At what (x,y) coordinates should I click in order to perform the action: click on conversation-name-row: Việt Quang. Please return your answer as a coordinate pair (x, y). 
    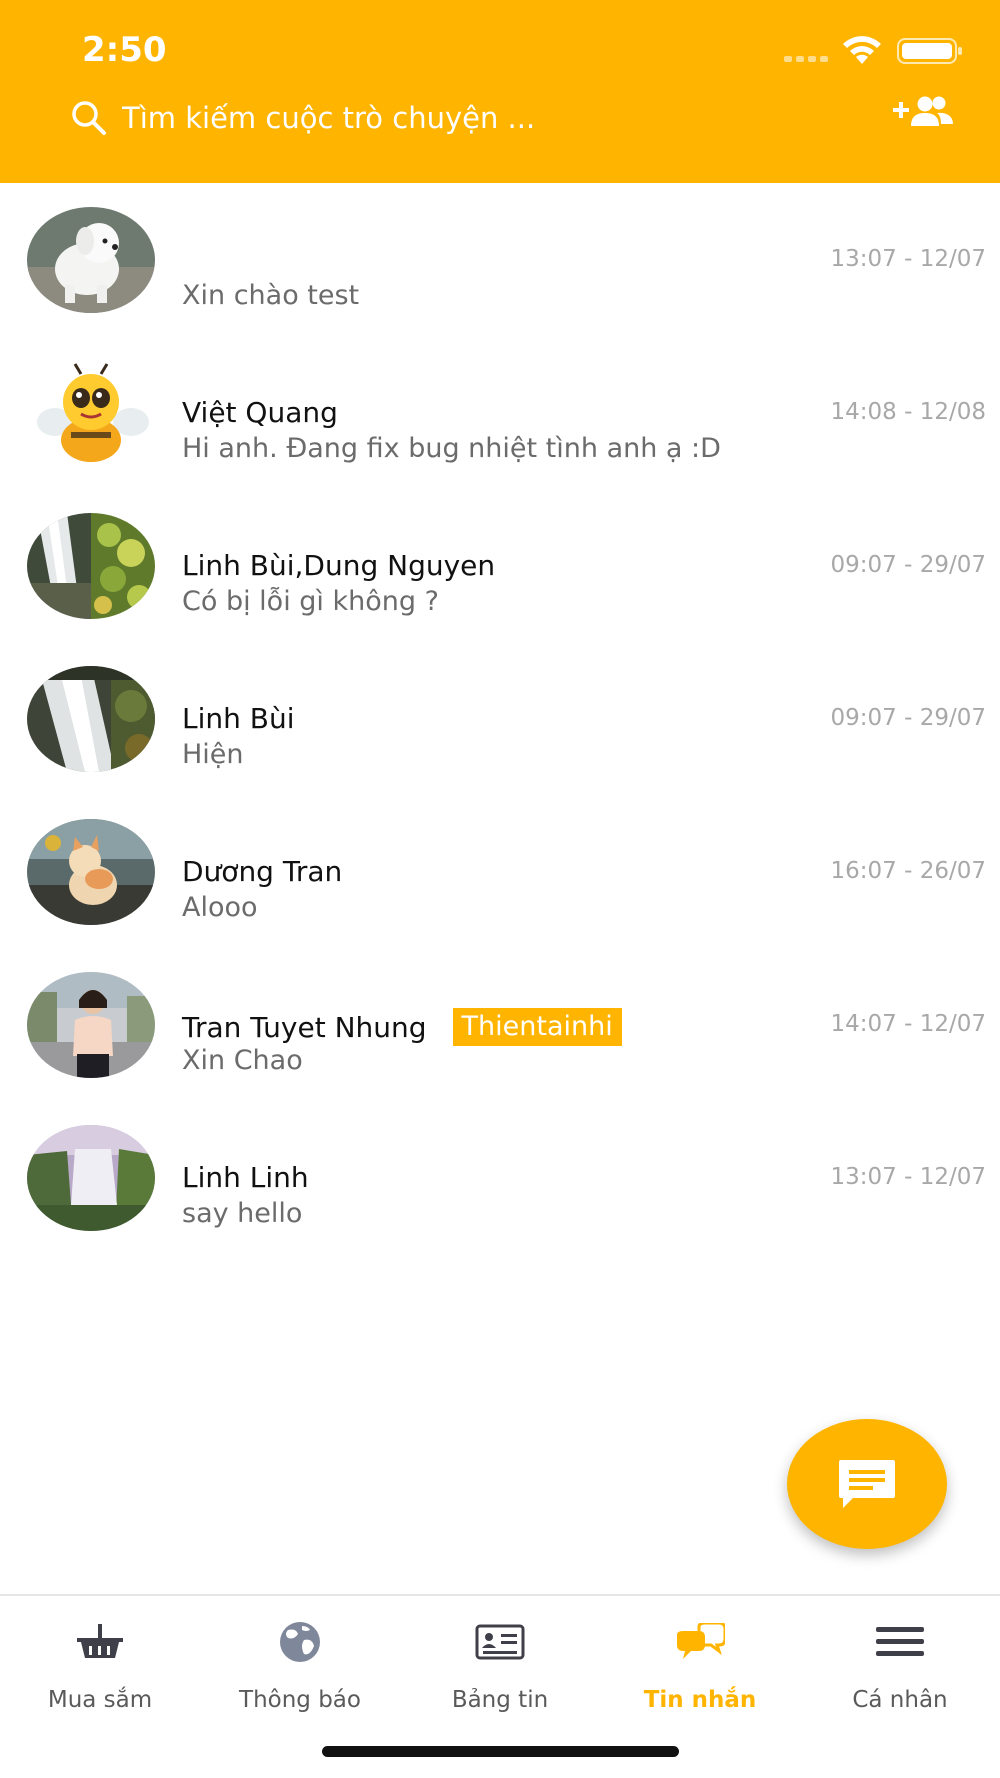
    Looking at the image, I should click on (260, 412).